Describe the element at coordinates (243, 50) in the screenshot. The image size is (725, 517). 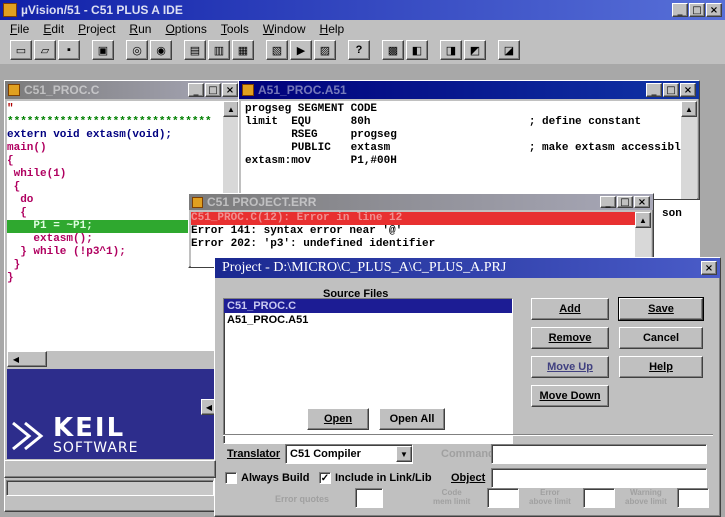
I see `make-icon: ▦` at that location.